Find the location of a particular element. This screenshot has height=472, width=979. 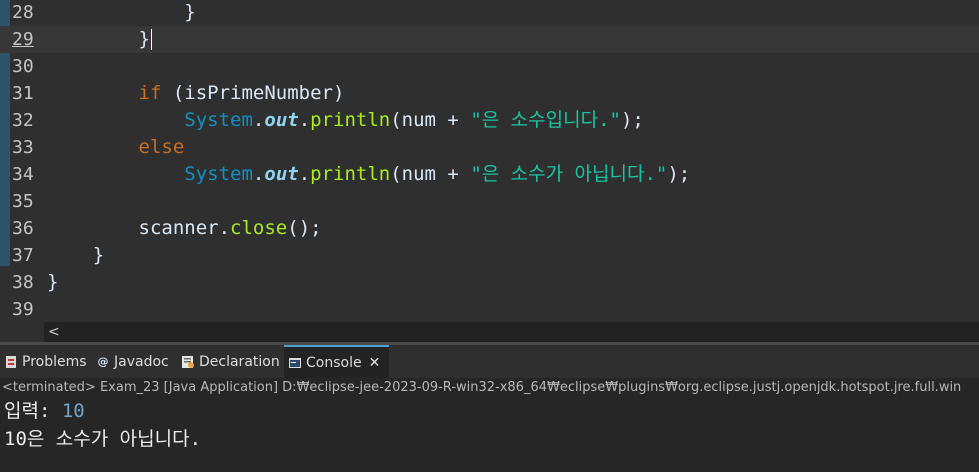

tab-label: Console is located at coordinates (334, 362).